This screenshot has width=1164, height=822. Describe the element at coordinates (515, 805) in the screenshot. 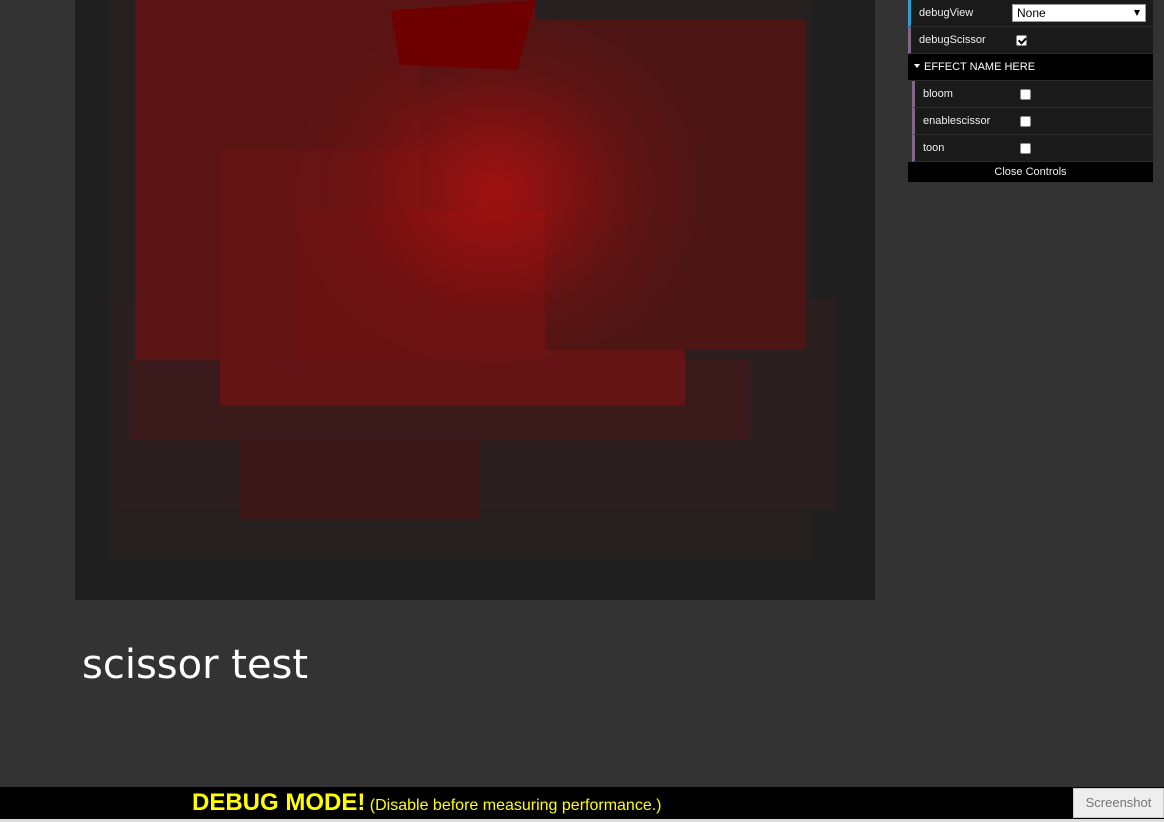

I see `debug-mode-note: (Disable before measuring performance.)` at that location.